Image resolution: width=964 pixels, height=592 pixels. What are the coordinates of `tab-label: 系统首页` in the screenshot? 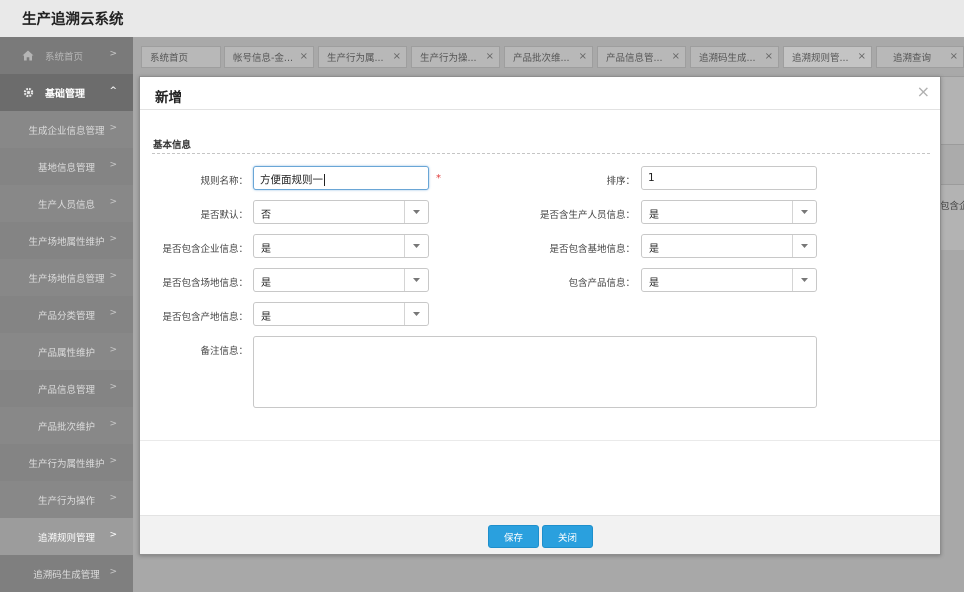 It's located at (169, 58).